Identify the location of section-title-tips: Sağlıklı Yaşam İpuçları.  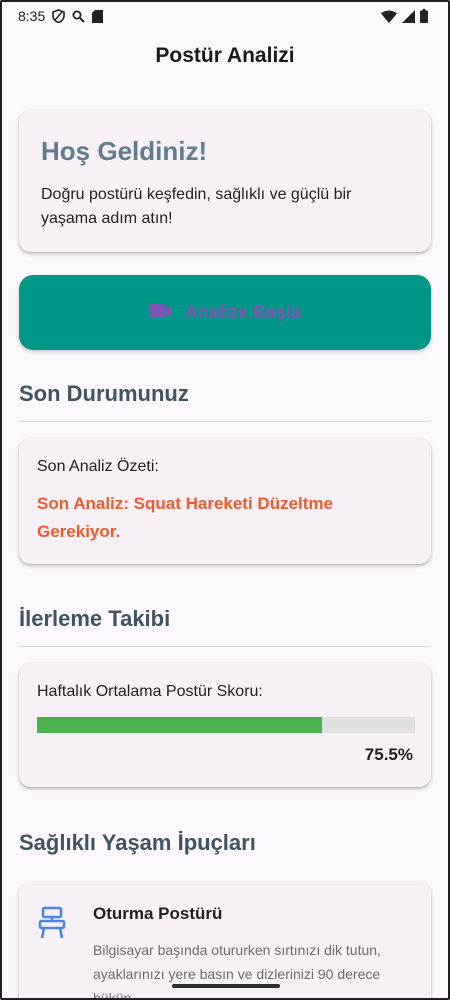
(137, 842).